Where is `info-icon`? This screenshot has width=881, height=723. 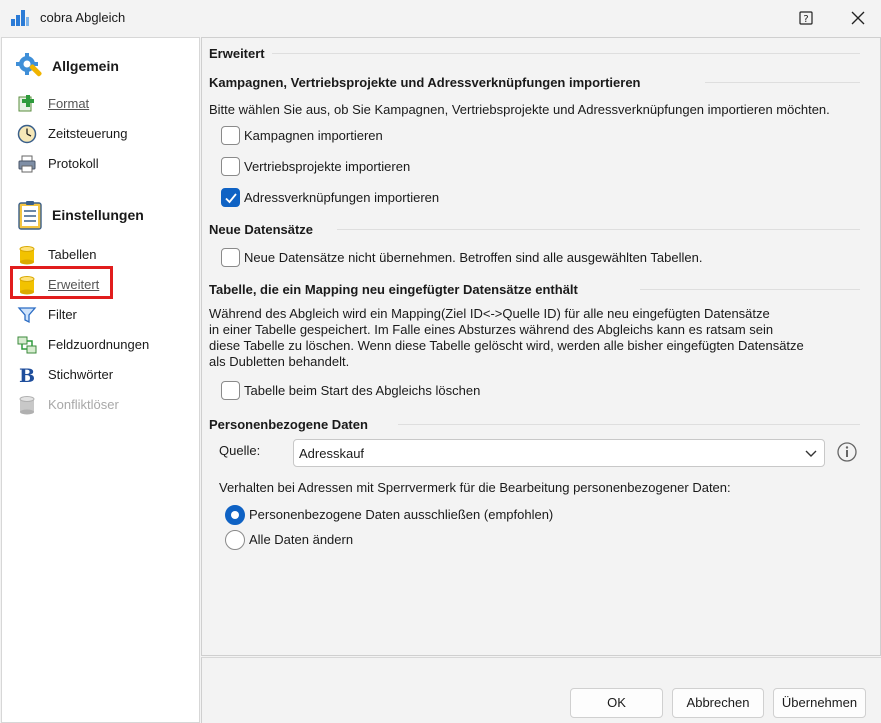 info-icon is located at coordinates (847, 452).